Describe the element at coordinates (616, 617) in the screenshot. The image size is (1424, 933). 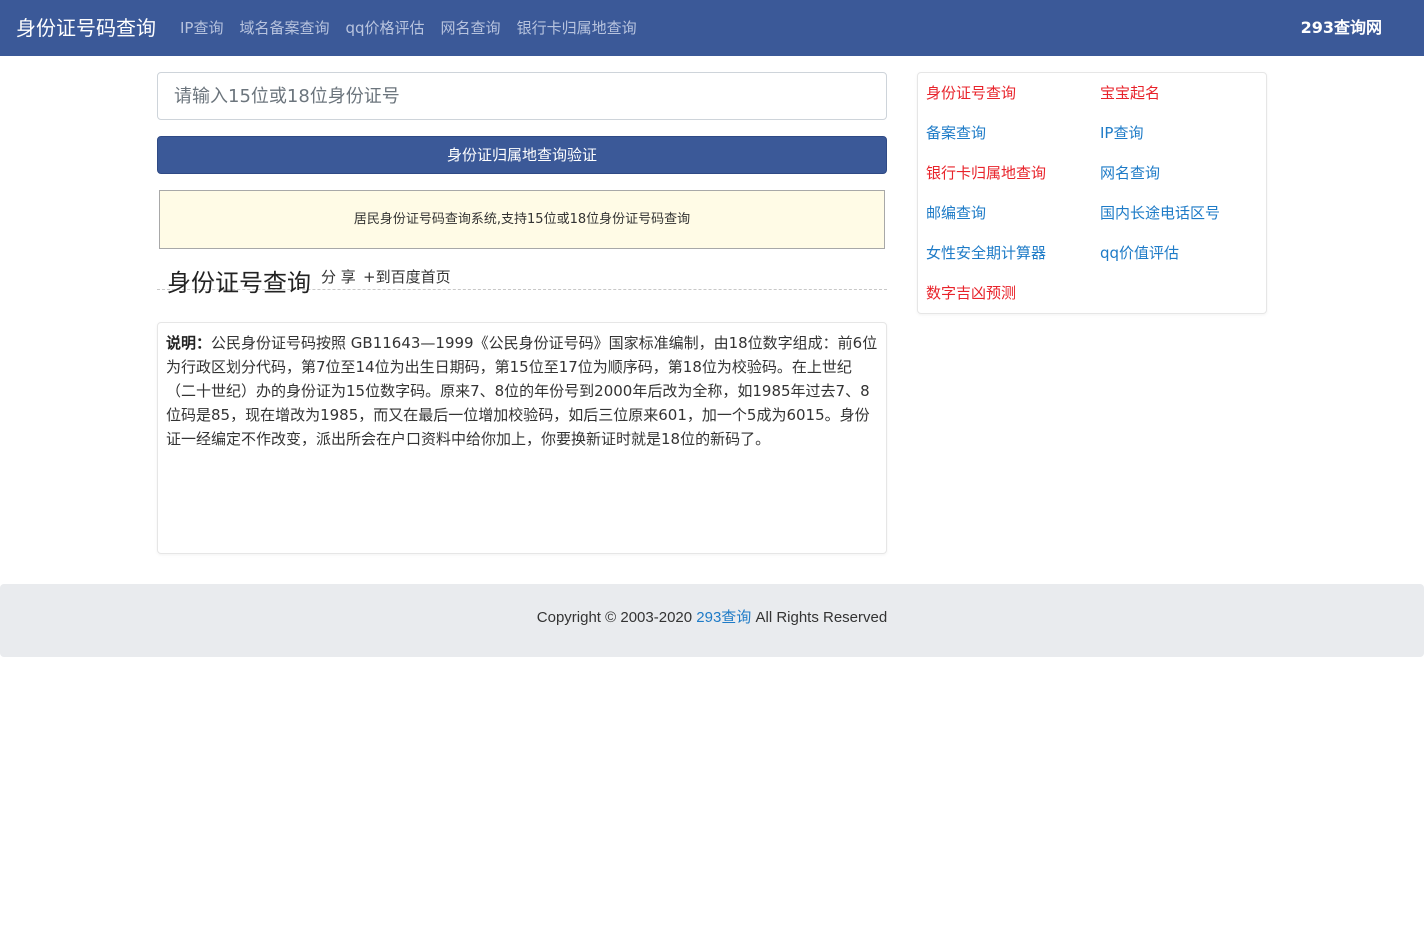
I see `footer-copyright-prefix: Copyright © 2003-2020` at that location.